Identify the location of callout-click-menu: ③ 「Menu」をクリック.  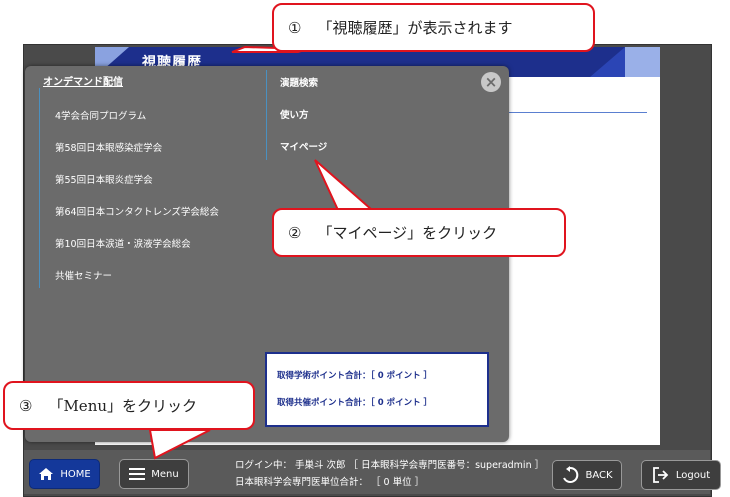
(129, 405).